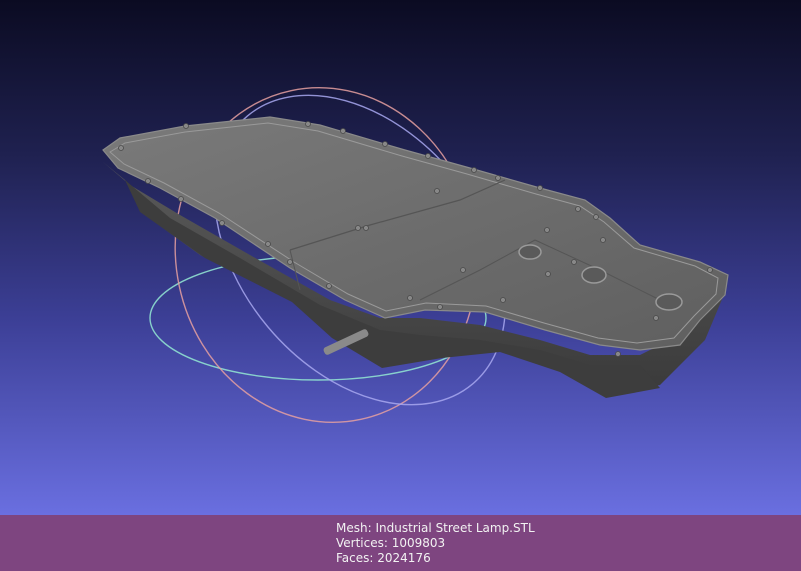  I want to click on faces-label: Faces:, so click(355, 558).